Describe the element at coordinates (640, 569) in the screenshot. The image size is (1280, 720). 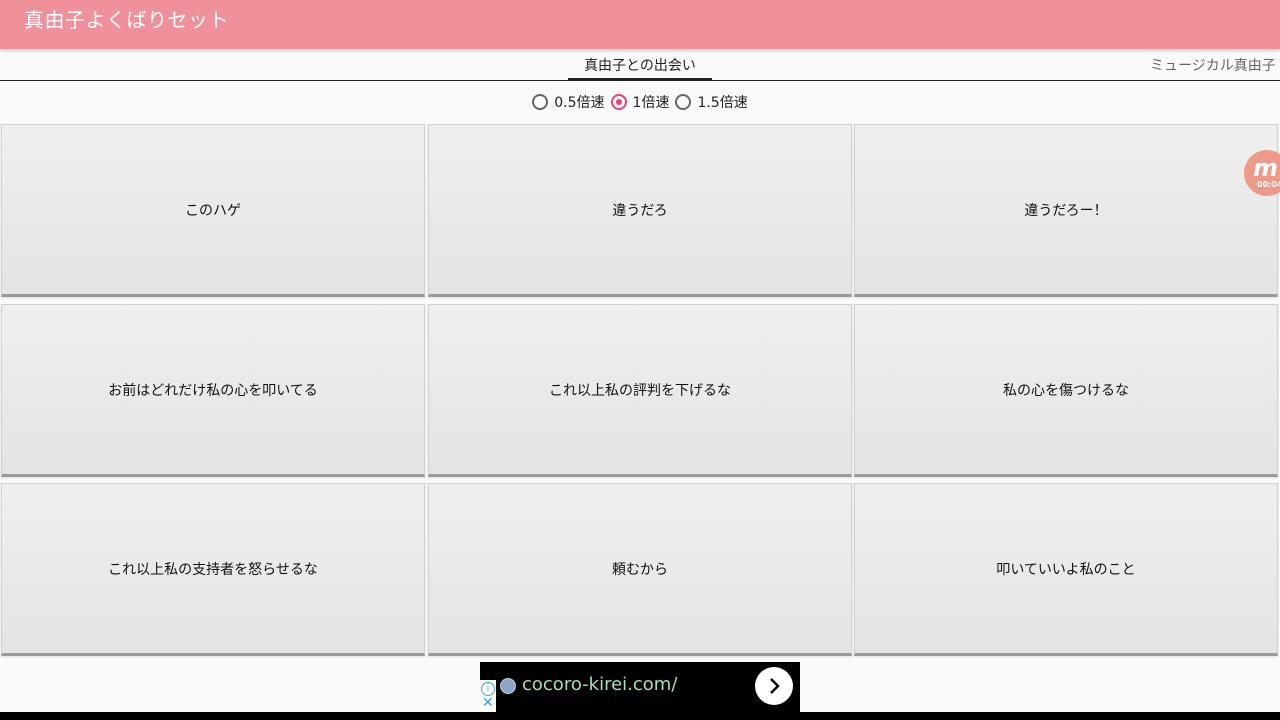
I see `sound-button-8: 頼むから` at that location.